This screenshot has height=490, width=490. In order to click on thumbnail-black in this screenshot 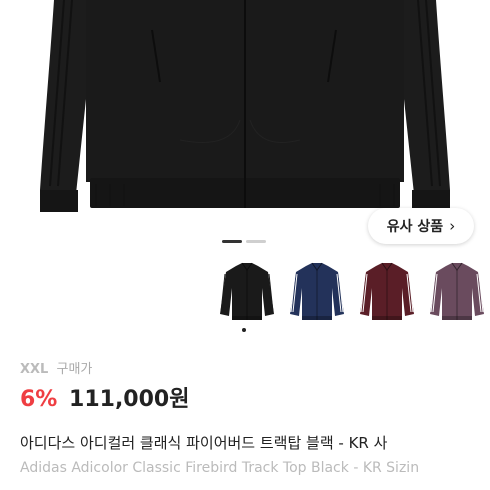, I will do `click(247, 292)`.